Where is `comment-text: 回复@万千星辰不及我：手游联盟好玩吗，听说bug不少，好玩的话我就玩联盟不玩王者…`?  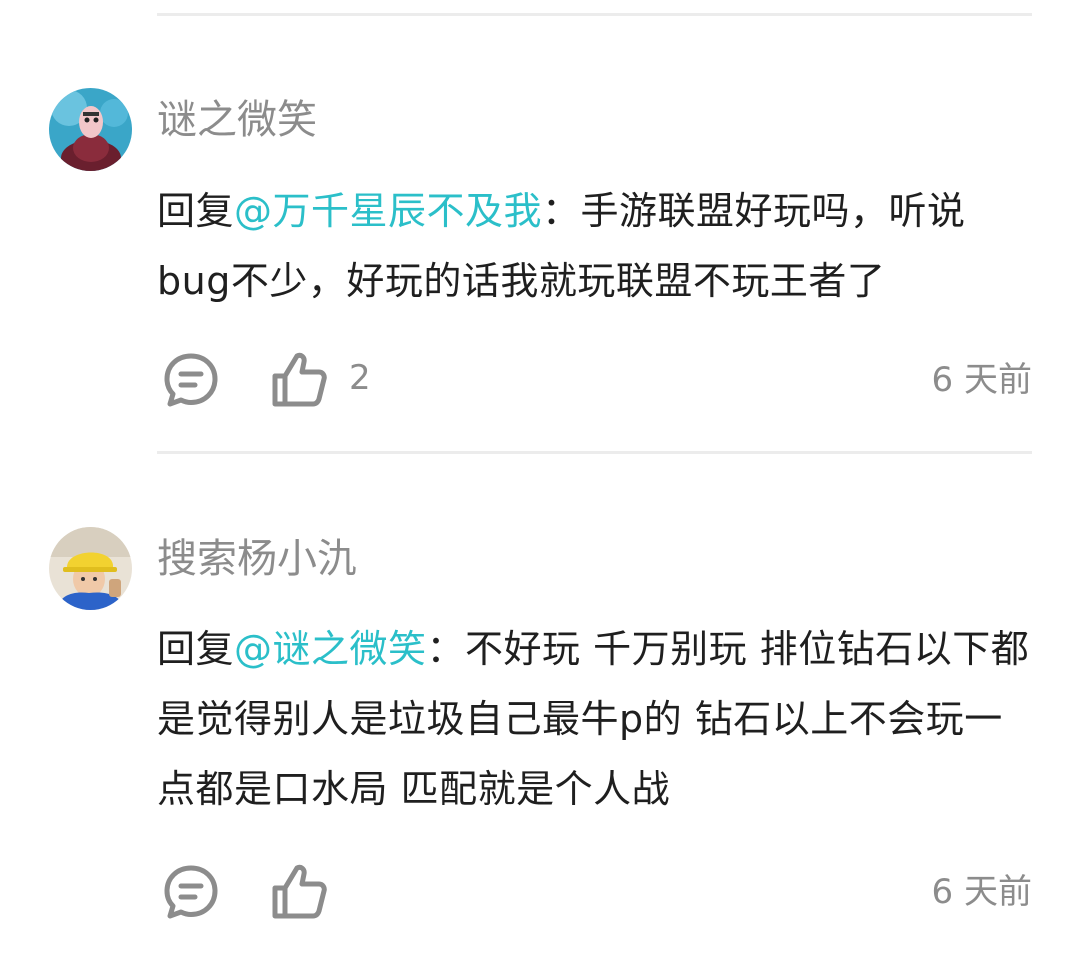 comment-text: 回复@万千星辰不及我：手游联盟好玩吗，听说bug不少，好玩的话我就玩联盟不玩王者… is located at coordinates (597, 246).